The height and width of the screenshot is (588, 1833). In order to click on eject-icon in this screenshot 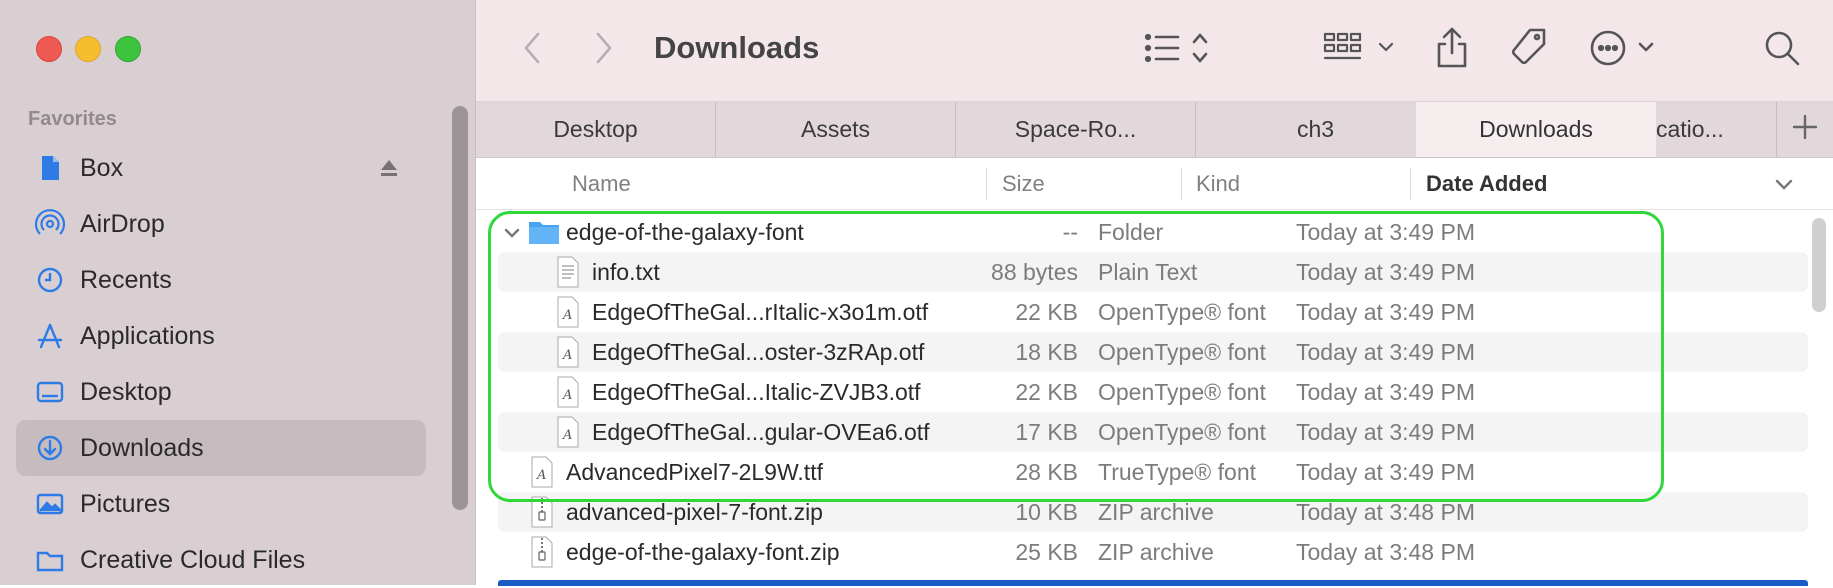, I will do `click(389, 168)`.